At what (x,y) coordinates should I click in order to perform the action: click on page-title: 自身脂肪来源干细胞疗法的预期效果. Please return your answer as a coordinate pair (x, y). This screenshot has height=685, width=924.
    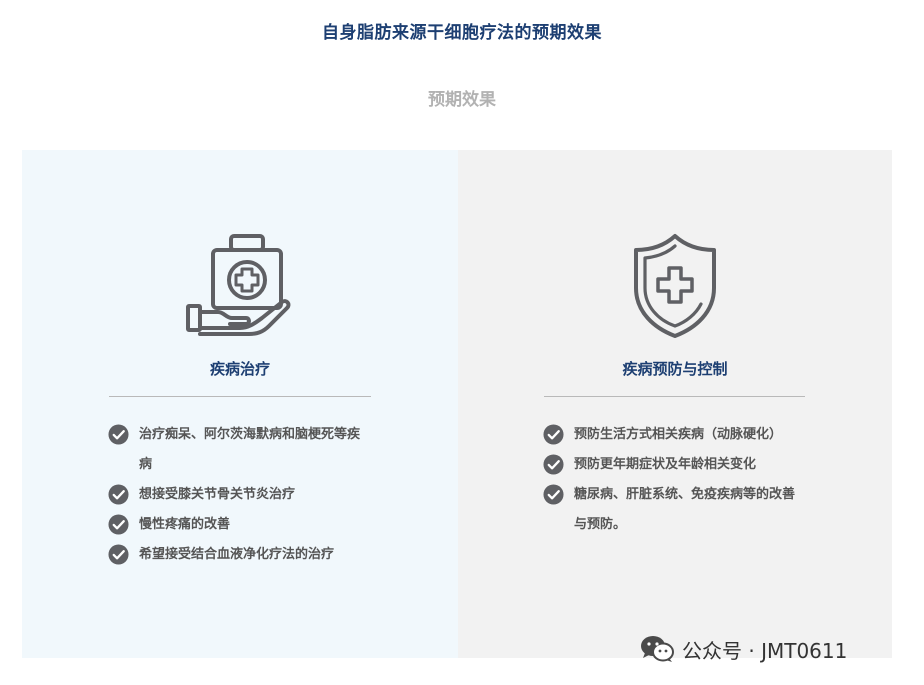
    Looking at the image, I should click on (462, 33).